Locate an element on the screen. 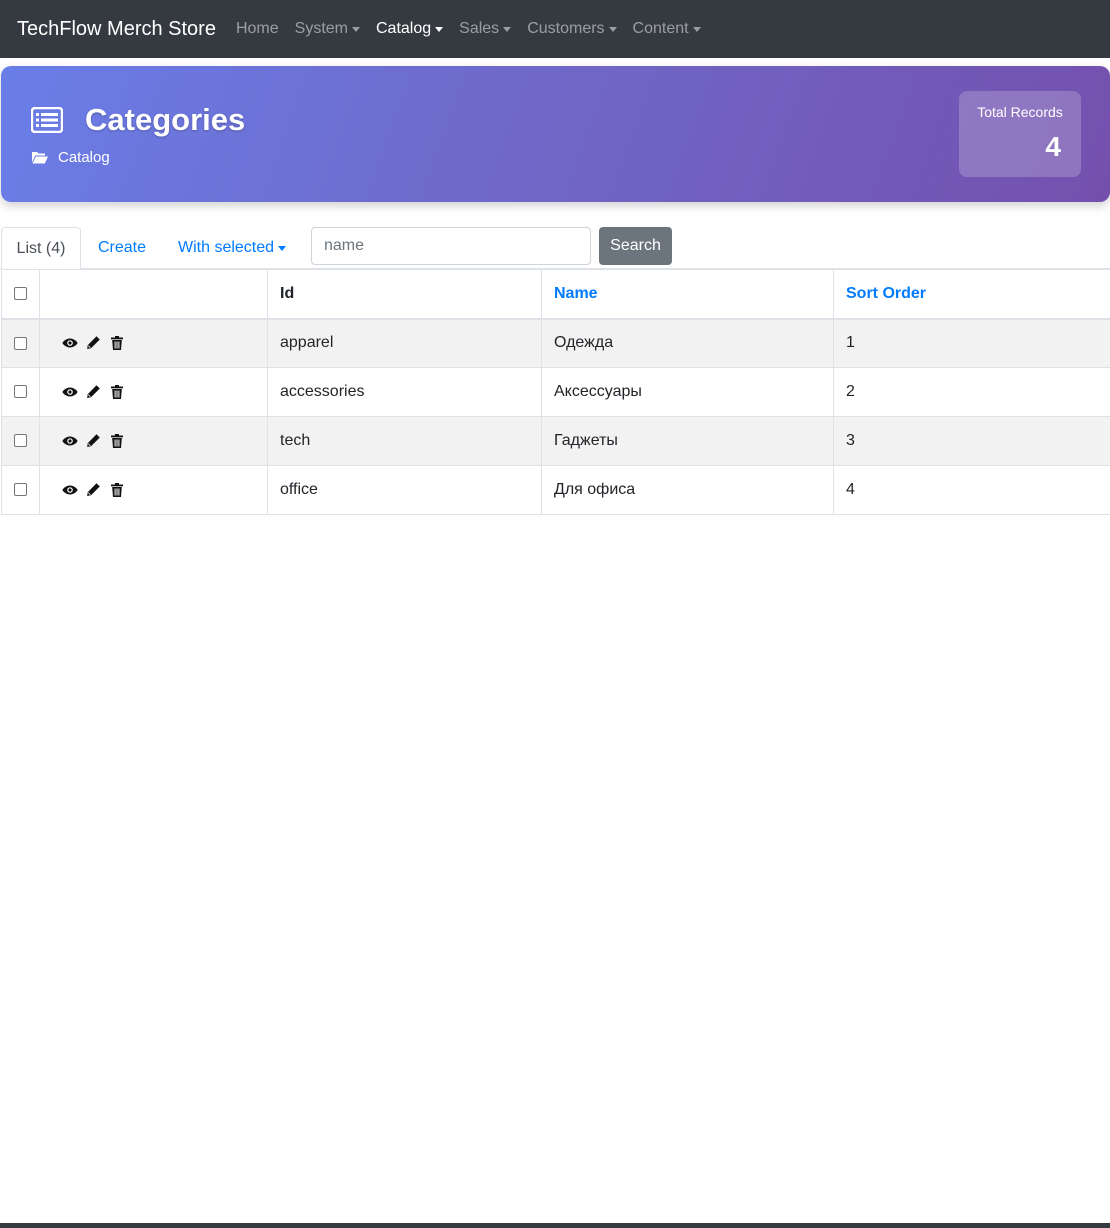 This screenshot has height=1228, width=1110. list-alt-icon is located at coordinates (47, 120).